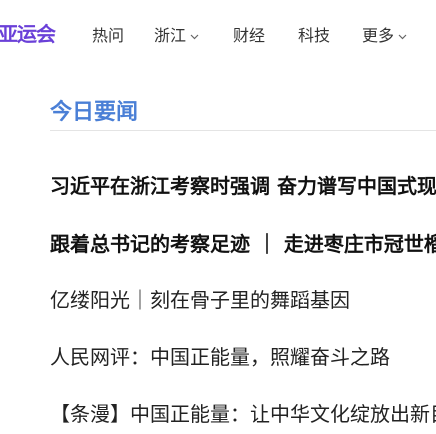  Describe the element at coordinates (243, 184) in the screenshot. I see `news-headline-link: 习近平在浙江考察时强调 奋力谱写中国式现` at that location.